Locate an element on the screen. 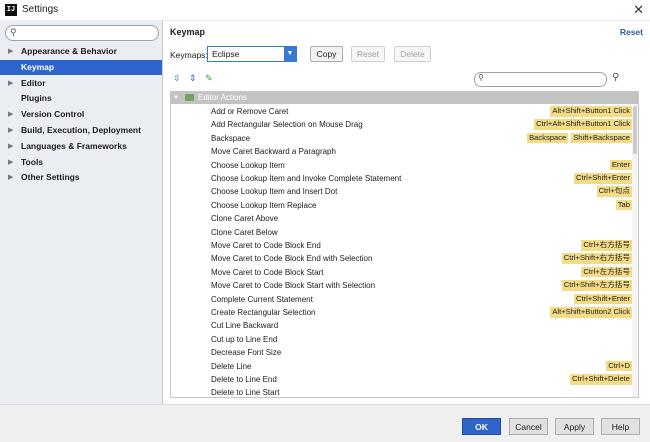 The height and width of the screenshot is (442, 650). shortcut-badge: Ctrl+句点 is located at coordinates (614, 191).